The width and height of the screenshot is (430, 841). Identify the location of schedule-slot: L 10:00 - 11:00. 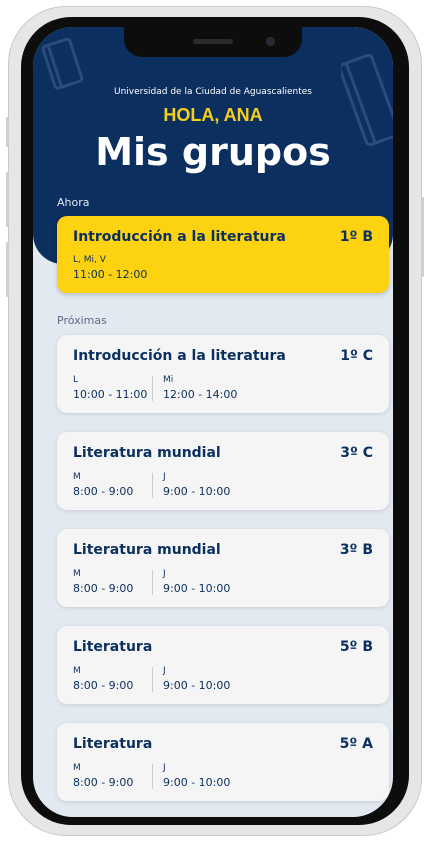
(110, 388).